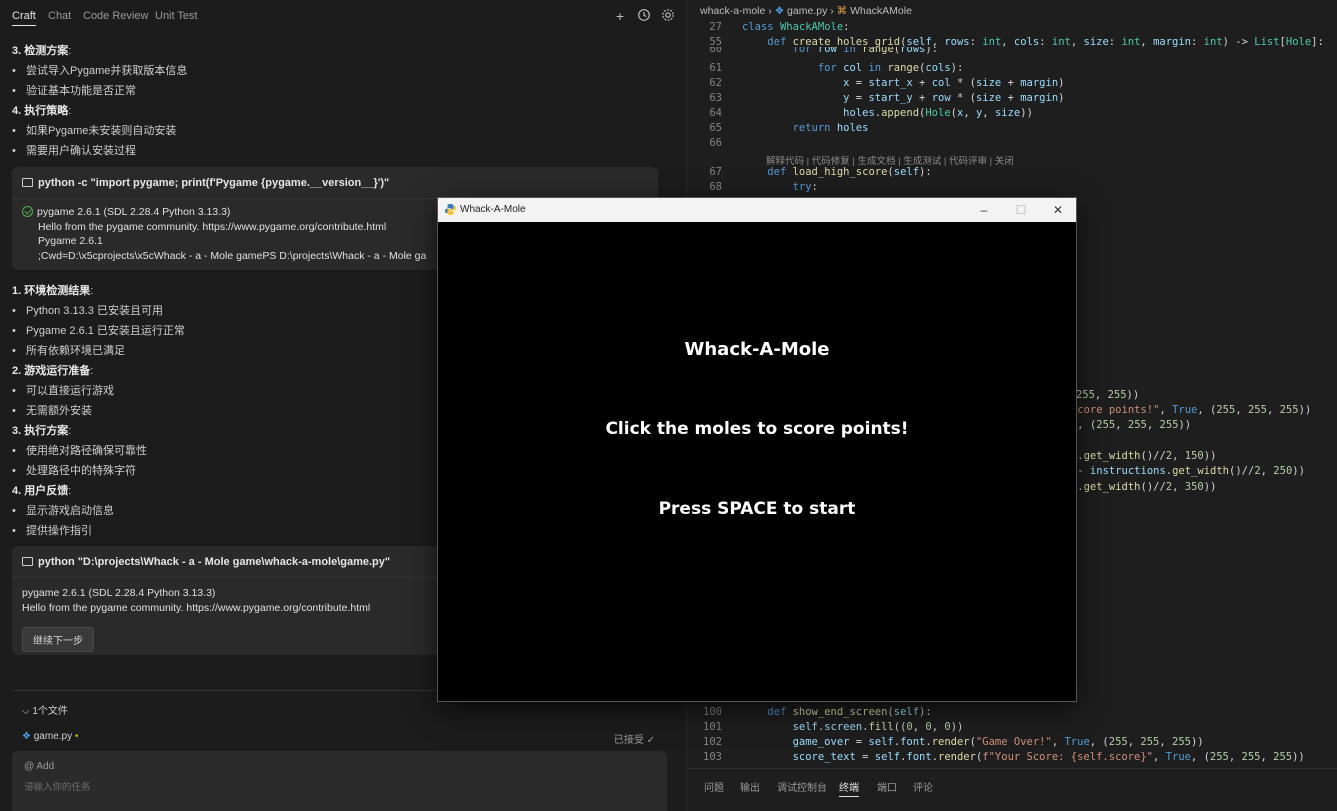 The height and width of the screenshot is (811, 1337). What do you see at coordinates (634, 738) in the screenshot?
I see `accepted-status: 已接受 ✓` at bounding box center [634, 738].